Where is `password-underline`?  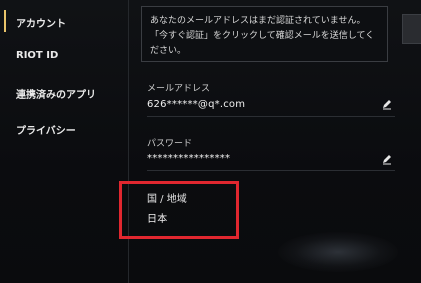
password-underline is located at coordinates (271, 170).